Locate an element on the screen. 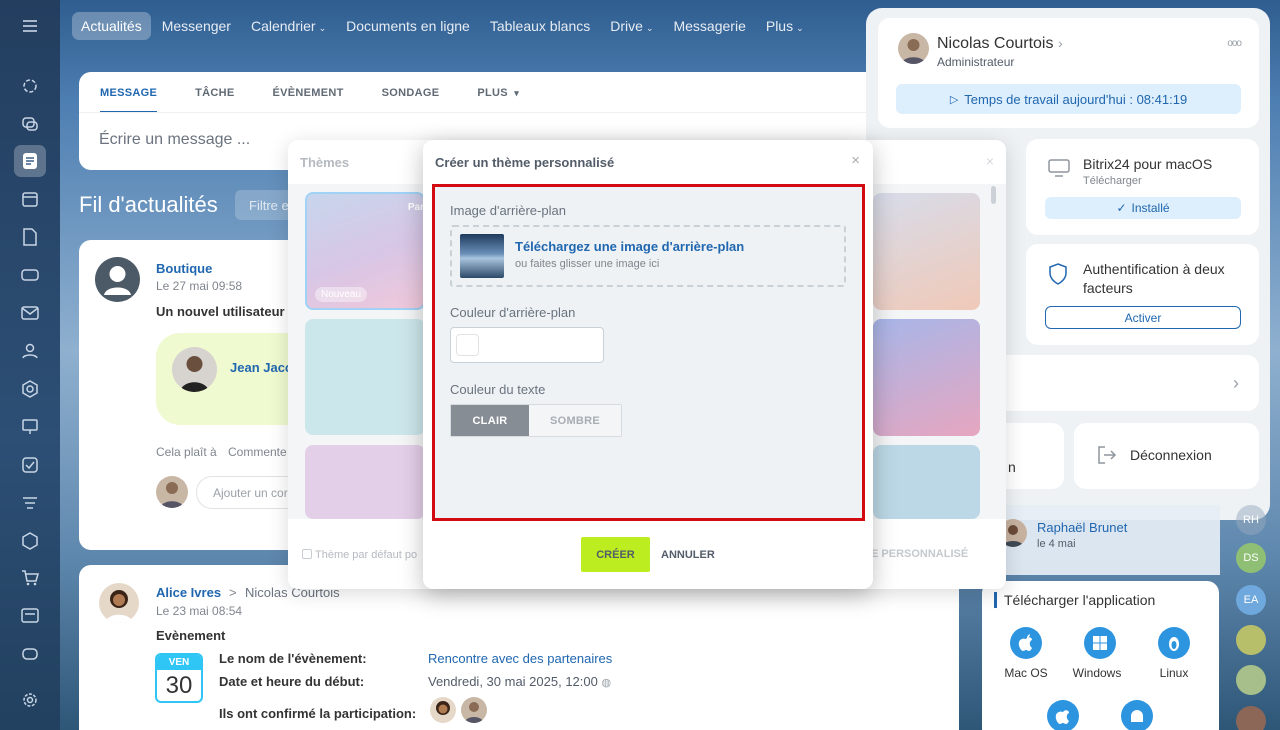 This screenshot has width=1280, height=730. crm-icon is located at coordinates (30, 389).